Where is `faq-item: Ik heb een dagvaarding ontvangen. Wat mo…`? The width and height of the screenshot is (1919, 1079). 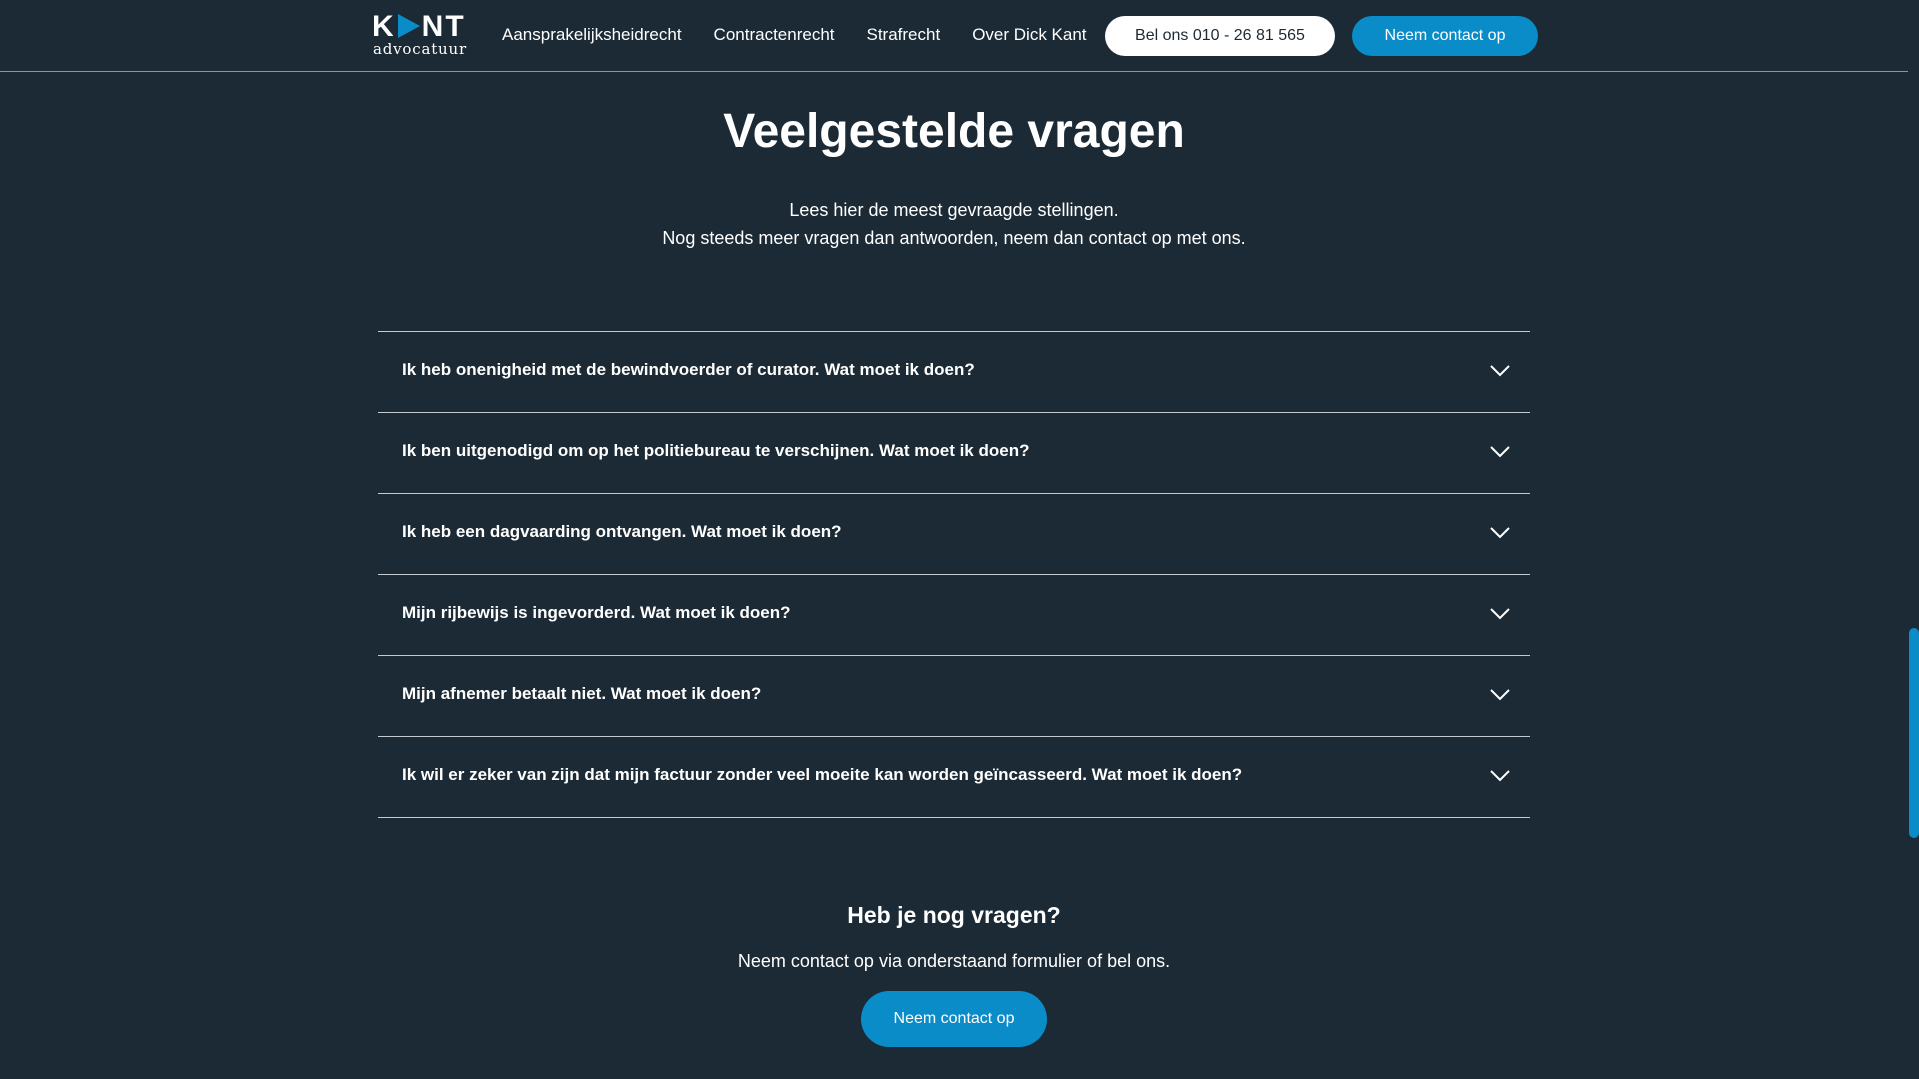 faq-item: Ik heb een dagvaarding ontvangen. Wat mo… is located at coordinates (954, 534).